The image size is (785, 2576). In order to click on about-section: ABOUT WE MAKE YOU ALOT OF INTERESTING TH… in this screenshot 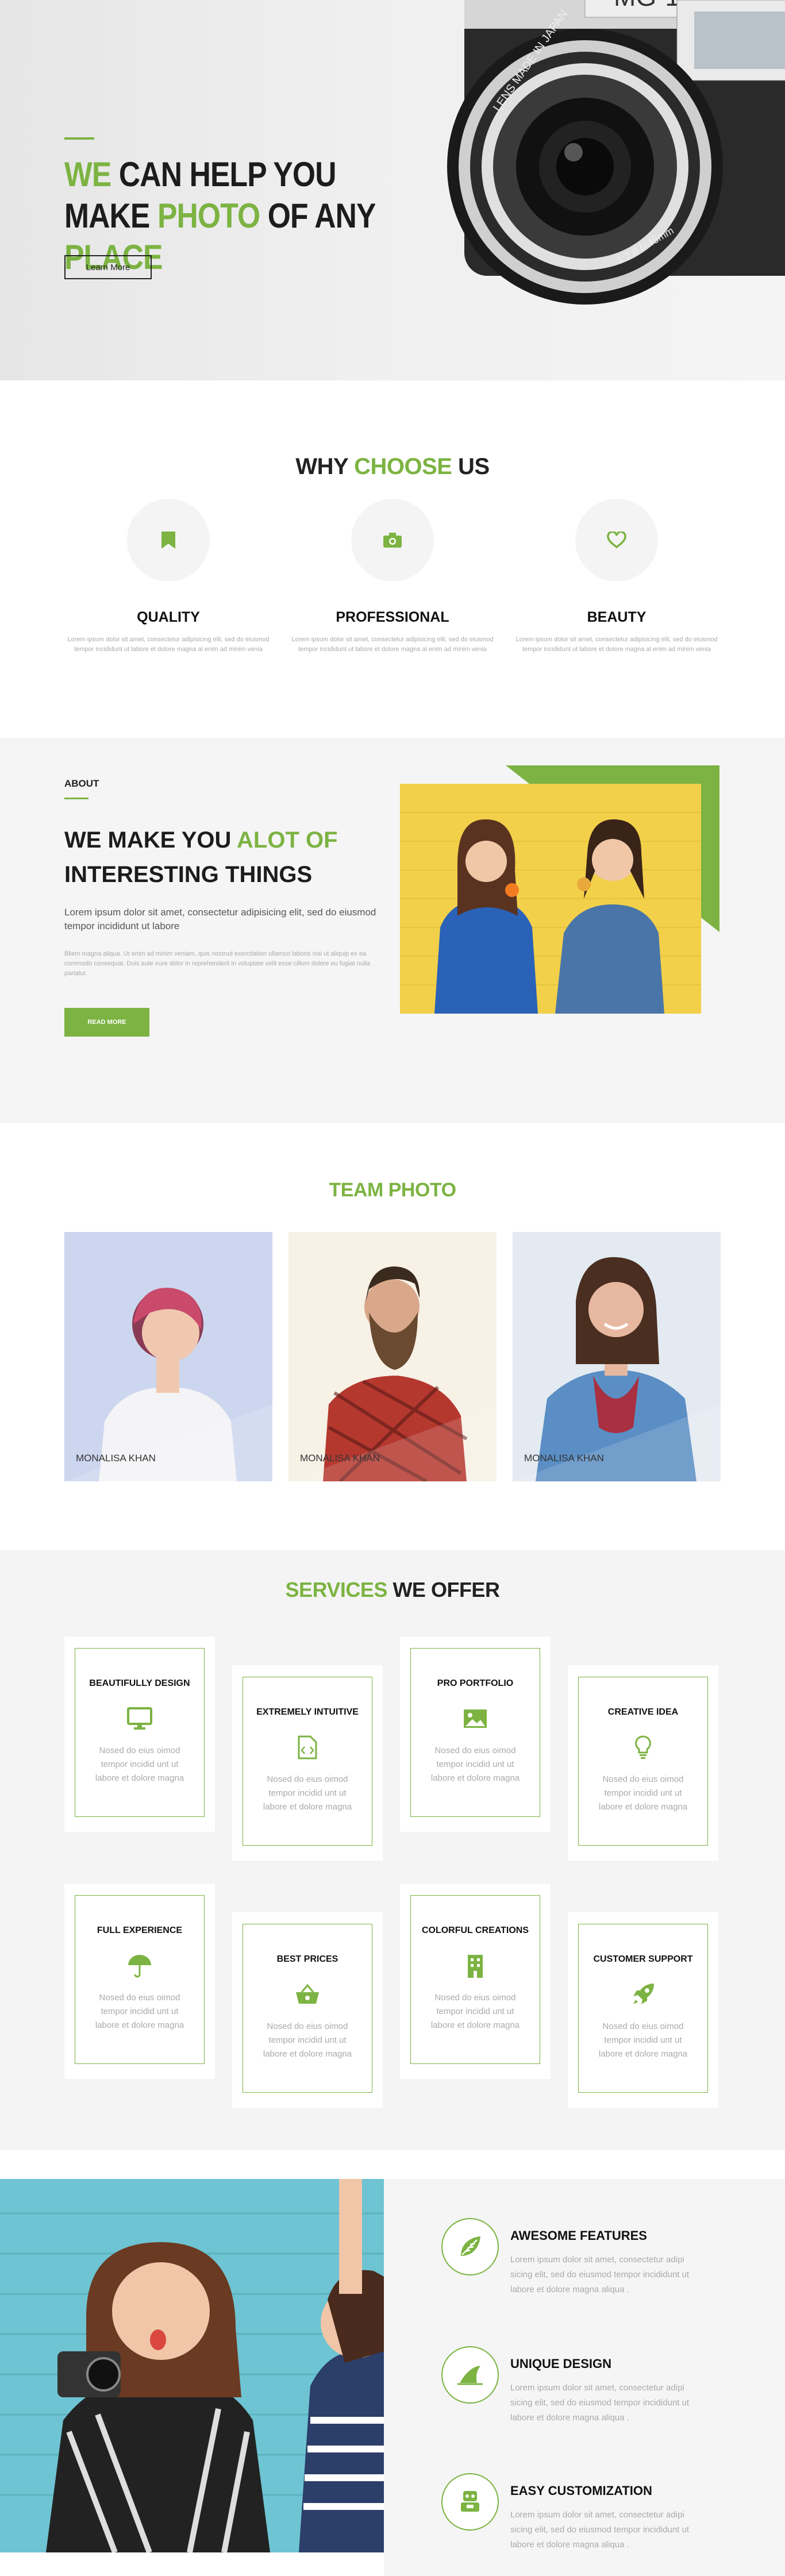, I will do `click(392, 930)`.